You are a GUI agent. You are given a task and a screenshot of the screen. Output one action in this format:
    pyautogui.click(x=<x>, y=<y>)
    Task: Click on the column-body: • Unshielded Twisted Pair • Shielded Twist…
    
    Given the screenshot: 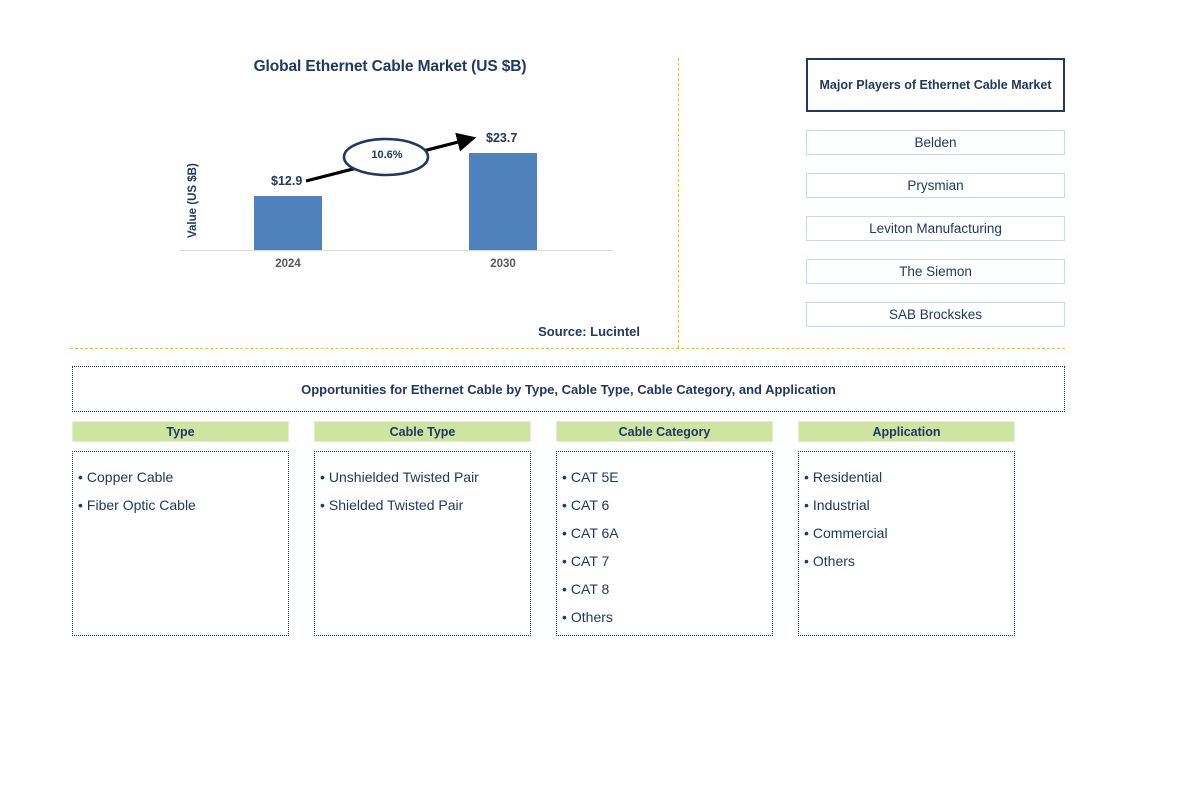 What is the action you would take?
    pyautogui.click(x=422, y=543)
    